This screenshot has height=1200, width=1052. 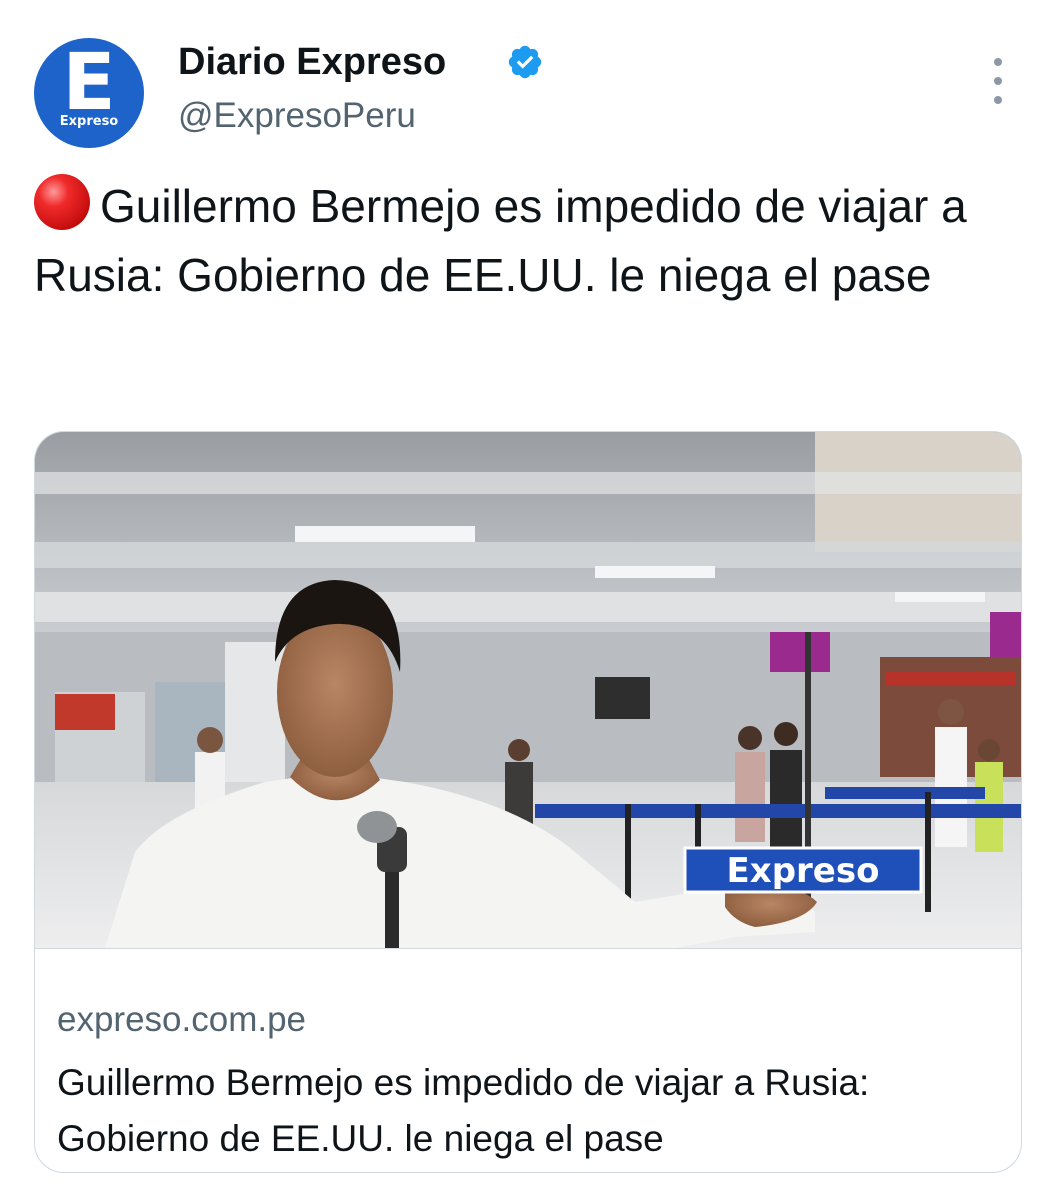 What do you see at coordinates (89, 121) in the screenshot?
I see `avatar-logo-word: Expreso` at bounding box center [89, 121].